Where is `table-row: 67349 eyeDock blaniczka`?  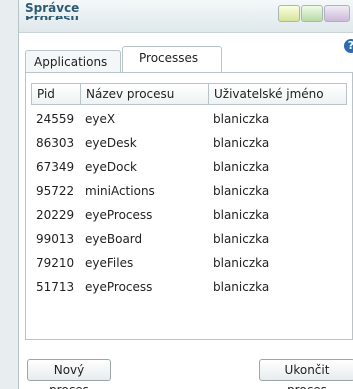 table-row: 67349 eyeDock blaniczka is located at coordinates (189, 167).